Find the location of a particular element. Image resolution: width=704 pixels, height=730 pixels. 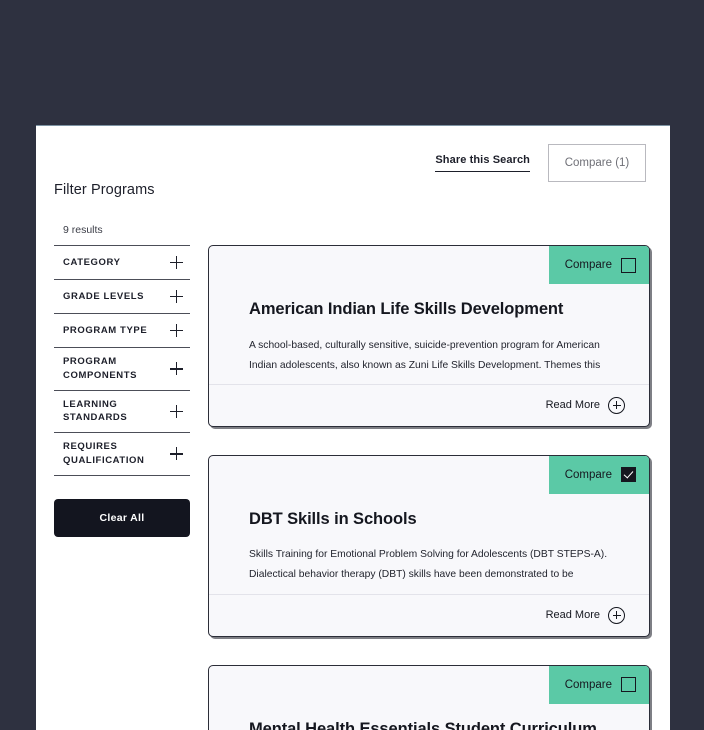

sidebar-item-category: CATEGORY is located at coordinates (122, 263).